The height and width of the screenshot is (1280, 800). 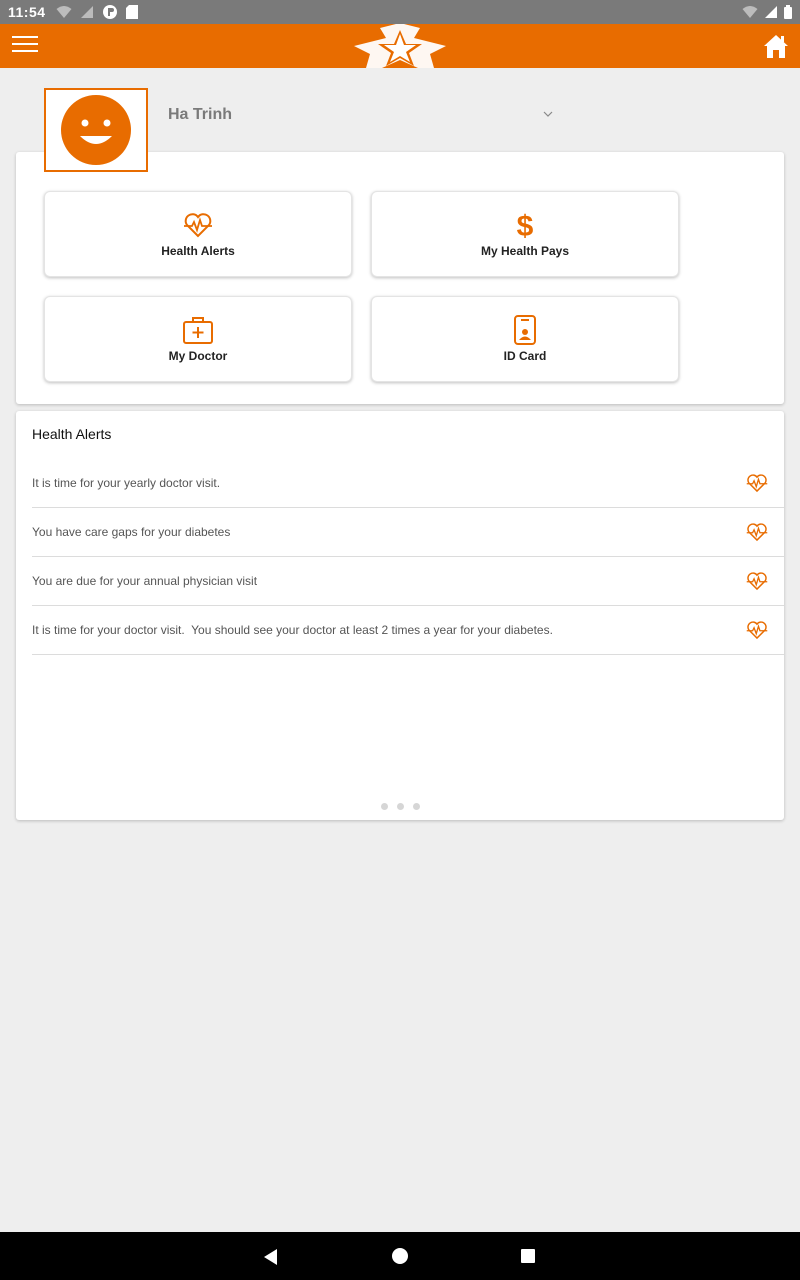 What do you see at coordinates (27, 12) in the screenshot?
I see `status-time: 11:54` at bounding box center [27, 12].